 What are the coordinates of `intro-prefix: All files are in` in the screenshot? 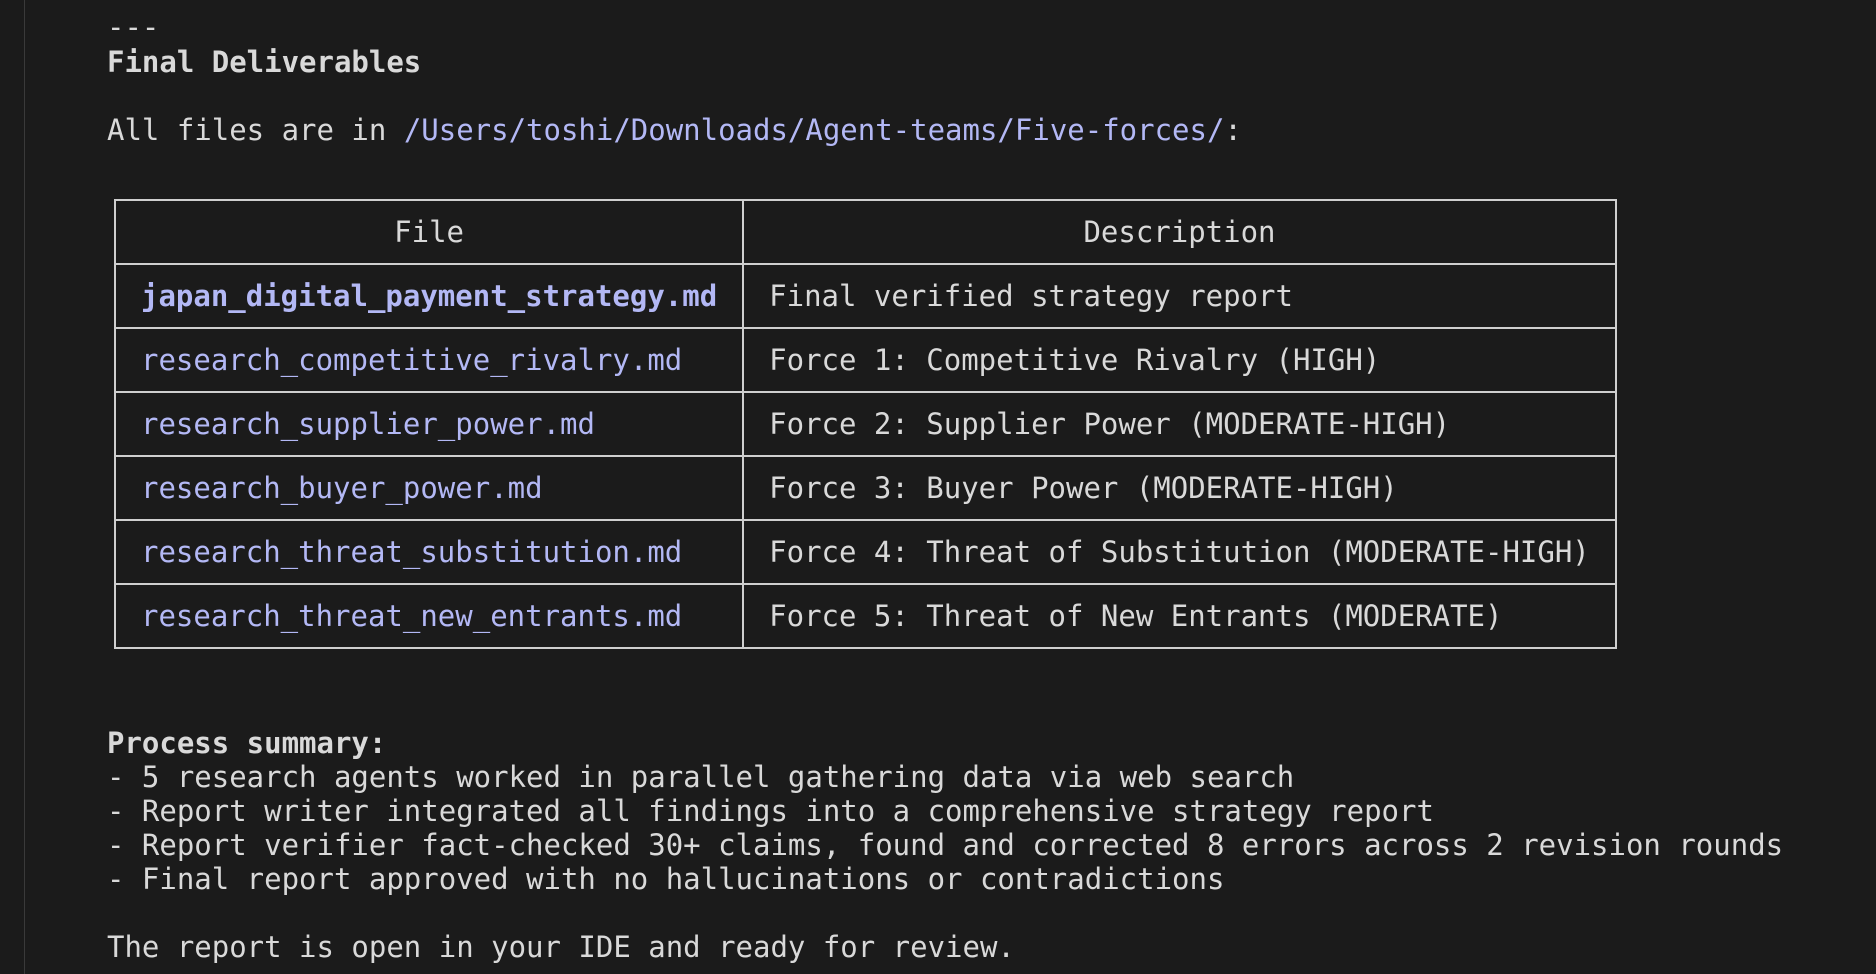 It's located at (255, 130).